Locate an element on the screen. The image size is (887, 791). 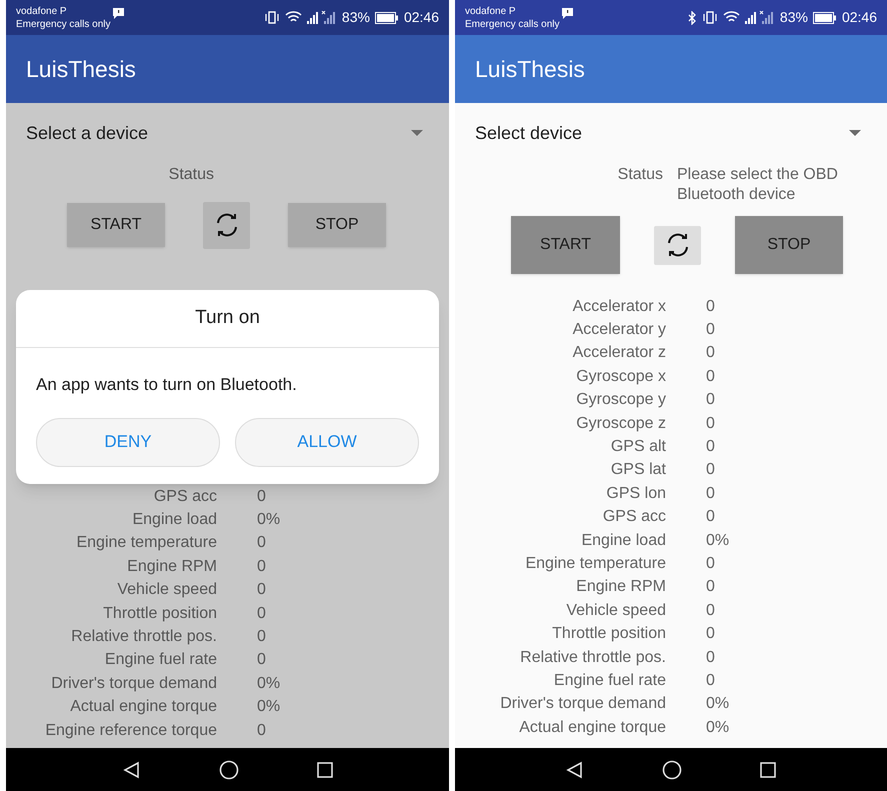
reading-label: GPS lat is located at coordinates (638, 470).